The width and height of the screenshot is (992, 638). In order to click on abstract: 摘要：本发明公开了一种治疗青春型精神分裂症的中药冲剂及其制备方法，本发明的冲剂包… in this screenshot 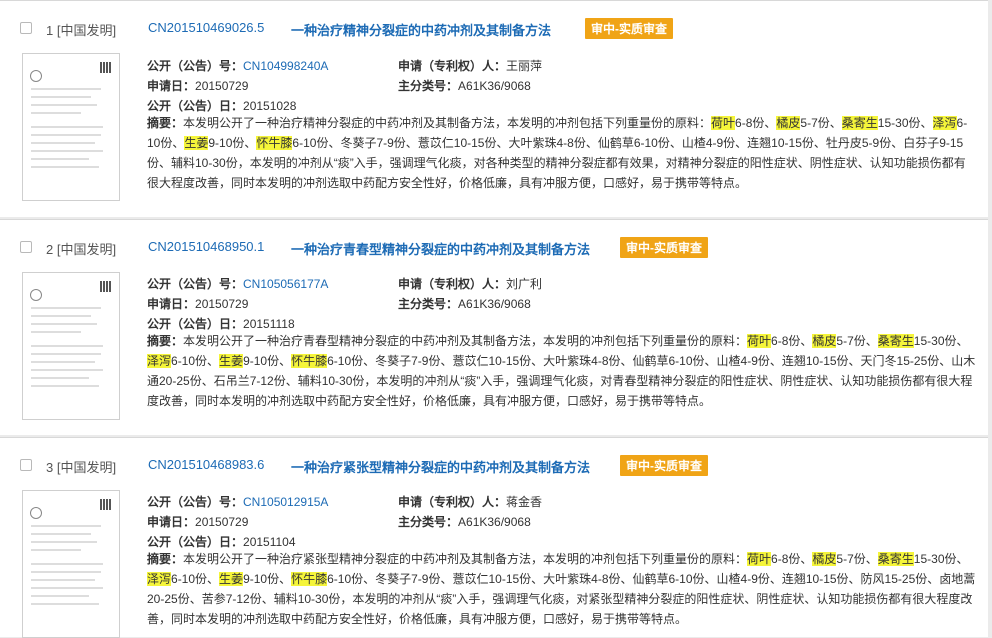, I will do `click(562, 371)`.